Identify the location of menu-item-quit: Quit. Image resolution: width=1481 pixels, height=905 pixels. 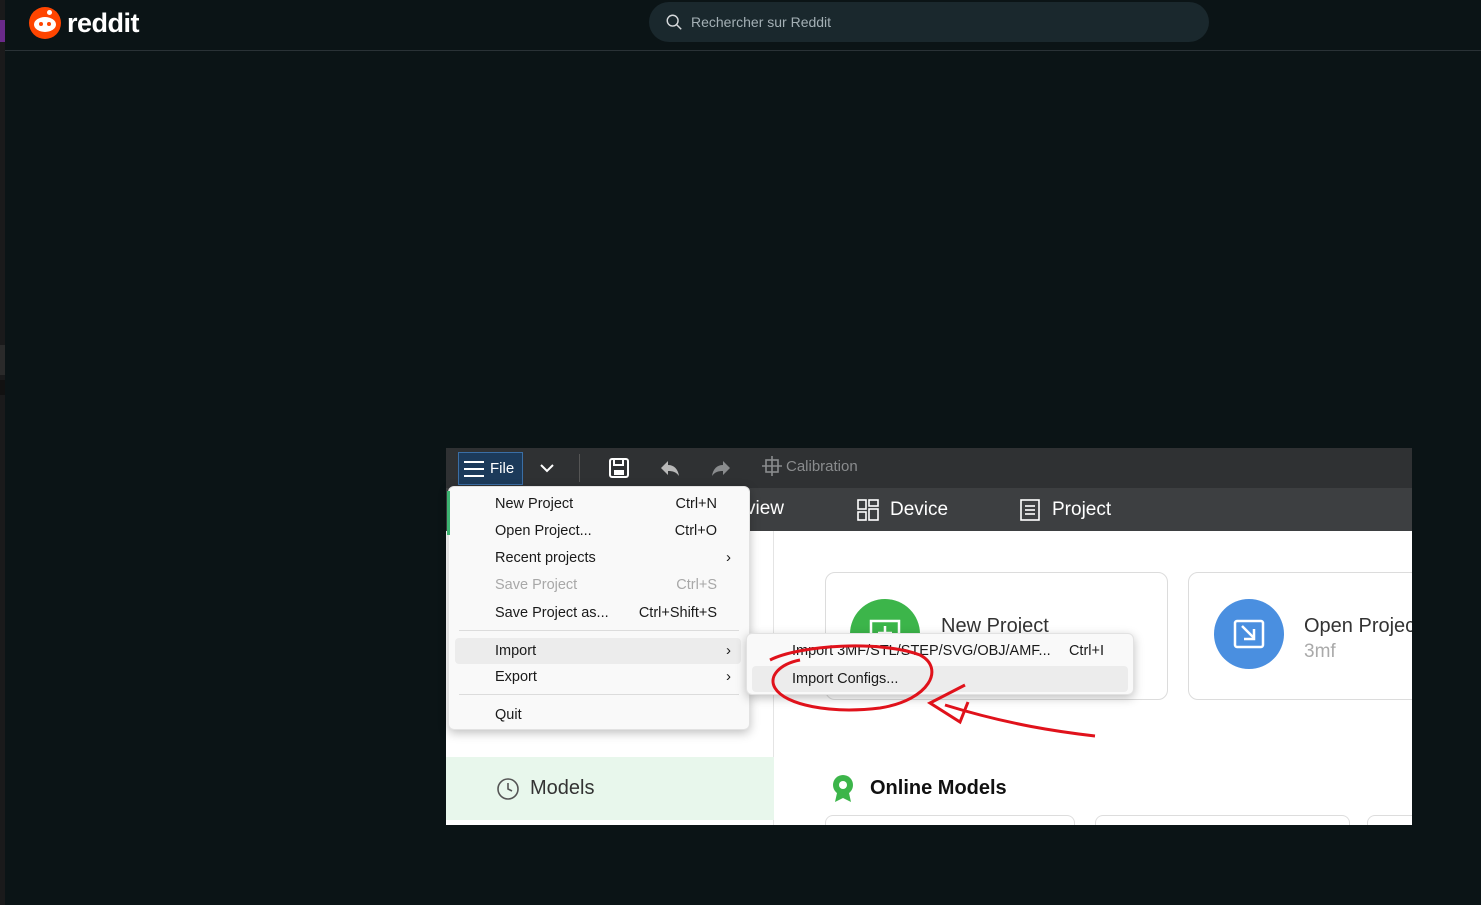
(598, 715).